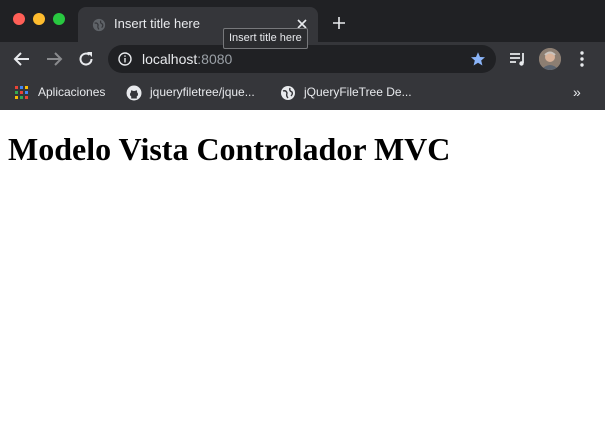 This screenshot has height=426, width=605. I want to click on reload-icon, so click(86, 59).